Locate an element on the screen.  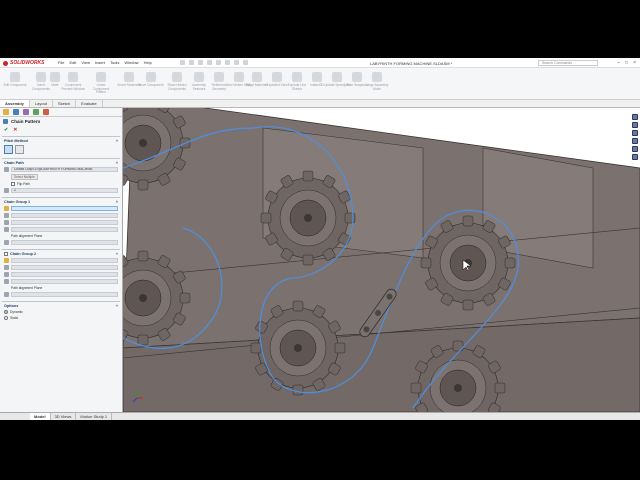
select-icon is located at coordinates (227, 62).